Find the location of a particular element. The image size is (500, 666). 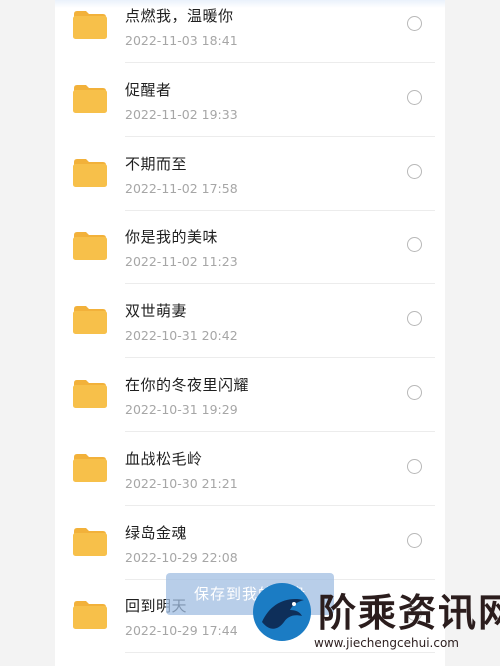

file-name: 你是我的美味 is located at coordinates (172, 237).